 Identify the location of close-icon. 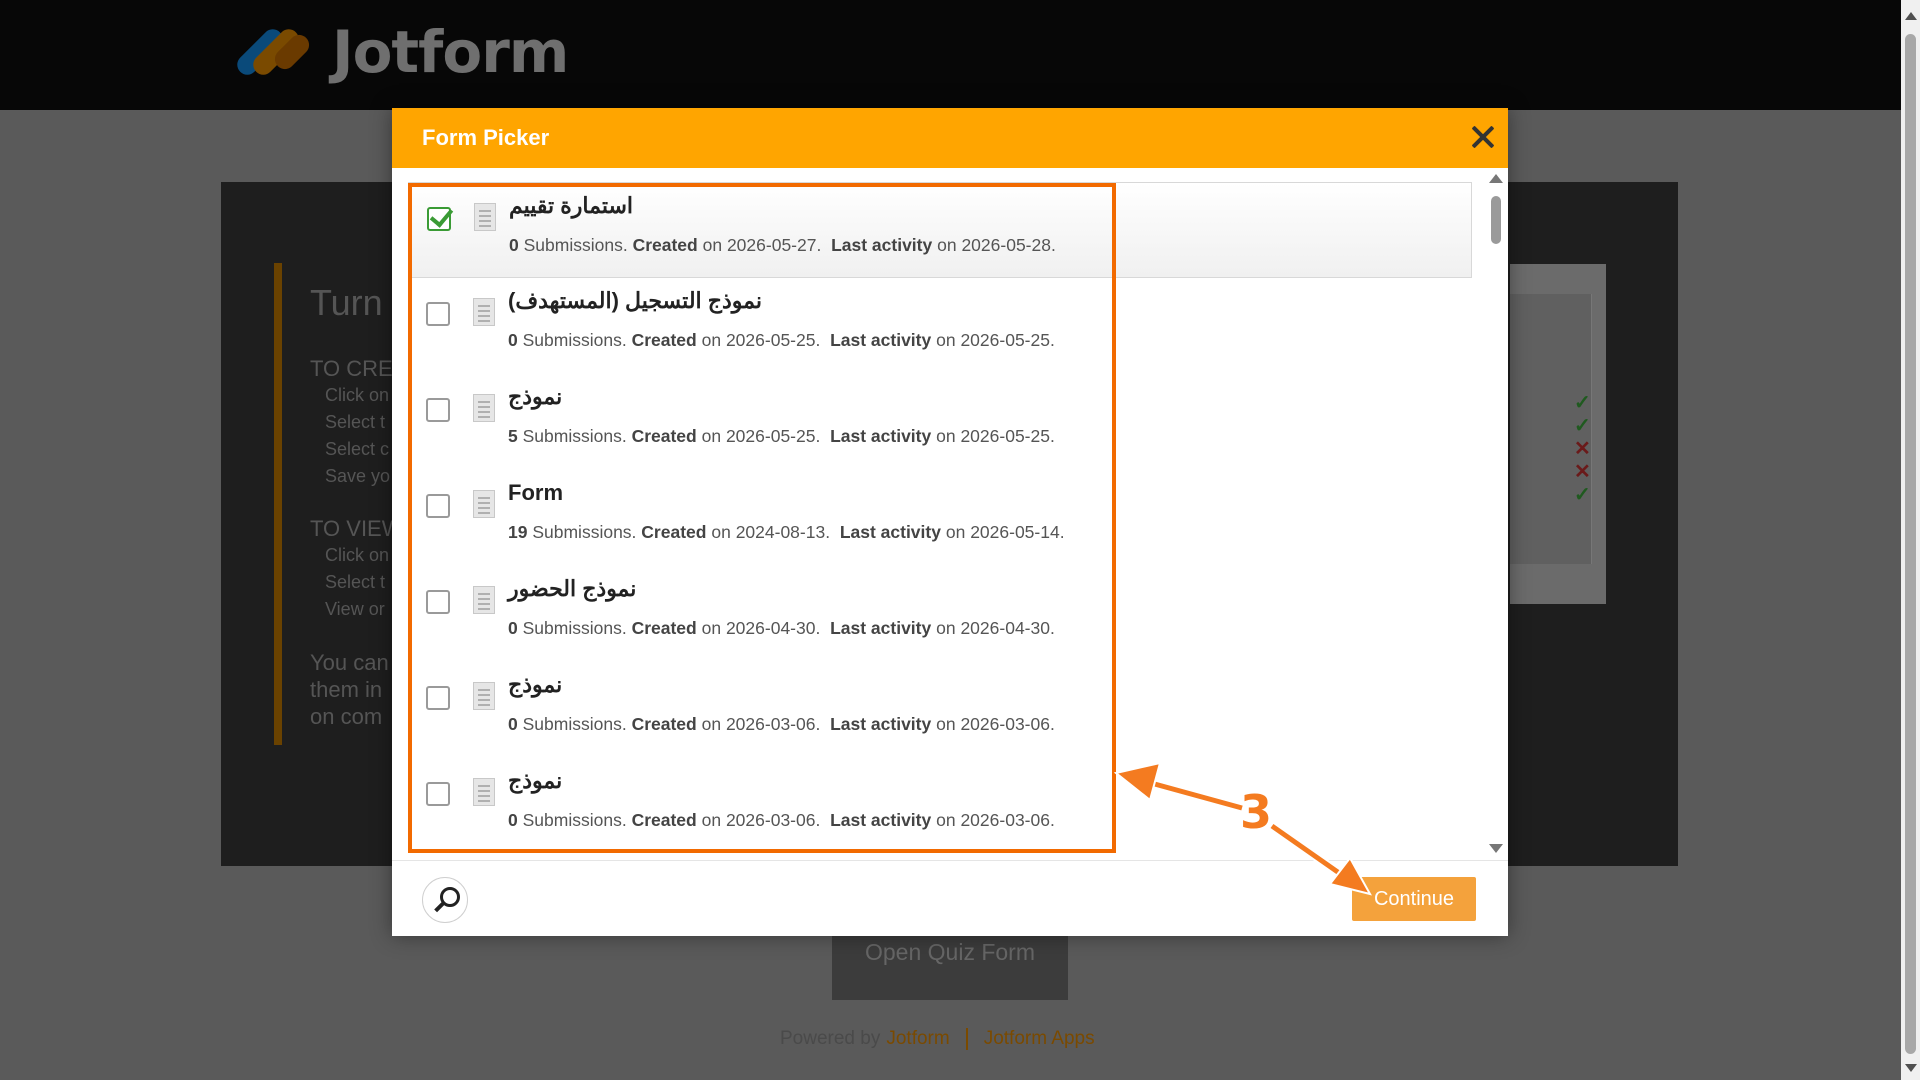
(1483, 137).